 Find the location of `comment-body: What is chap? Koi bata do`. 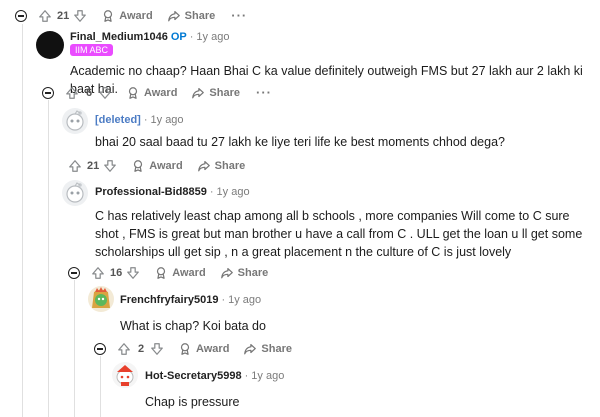

comment-body: What is chap? Koi bata do is located at coordinates (193, 326).